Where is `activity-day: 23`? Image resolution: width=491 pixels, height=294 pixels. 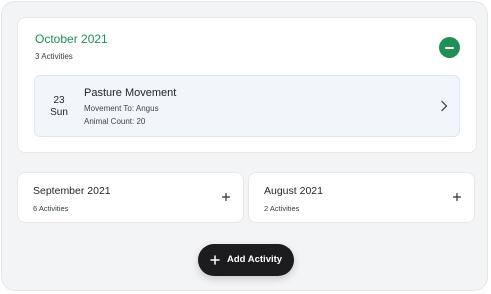 activity-day: 23 is located at coordinates (59, 100).